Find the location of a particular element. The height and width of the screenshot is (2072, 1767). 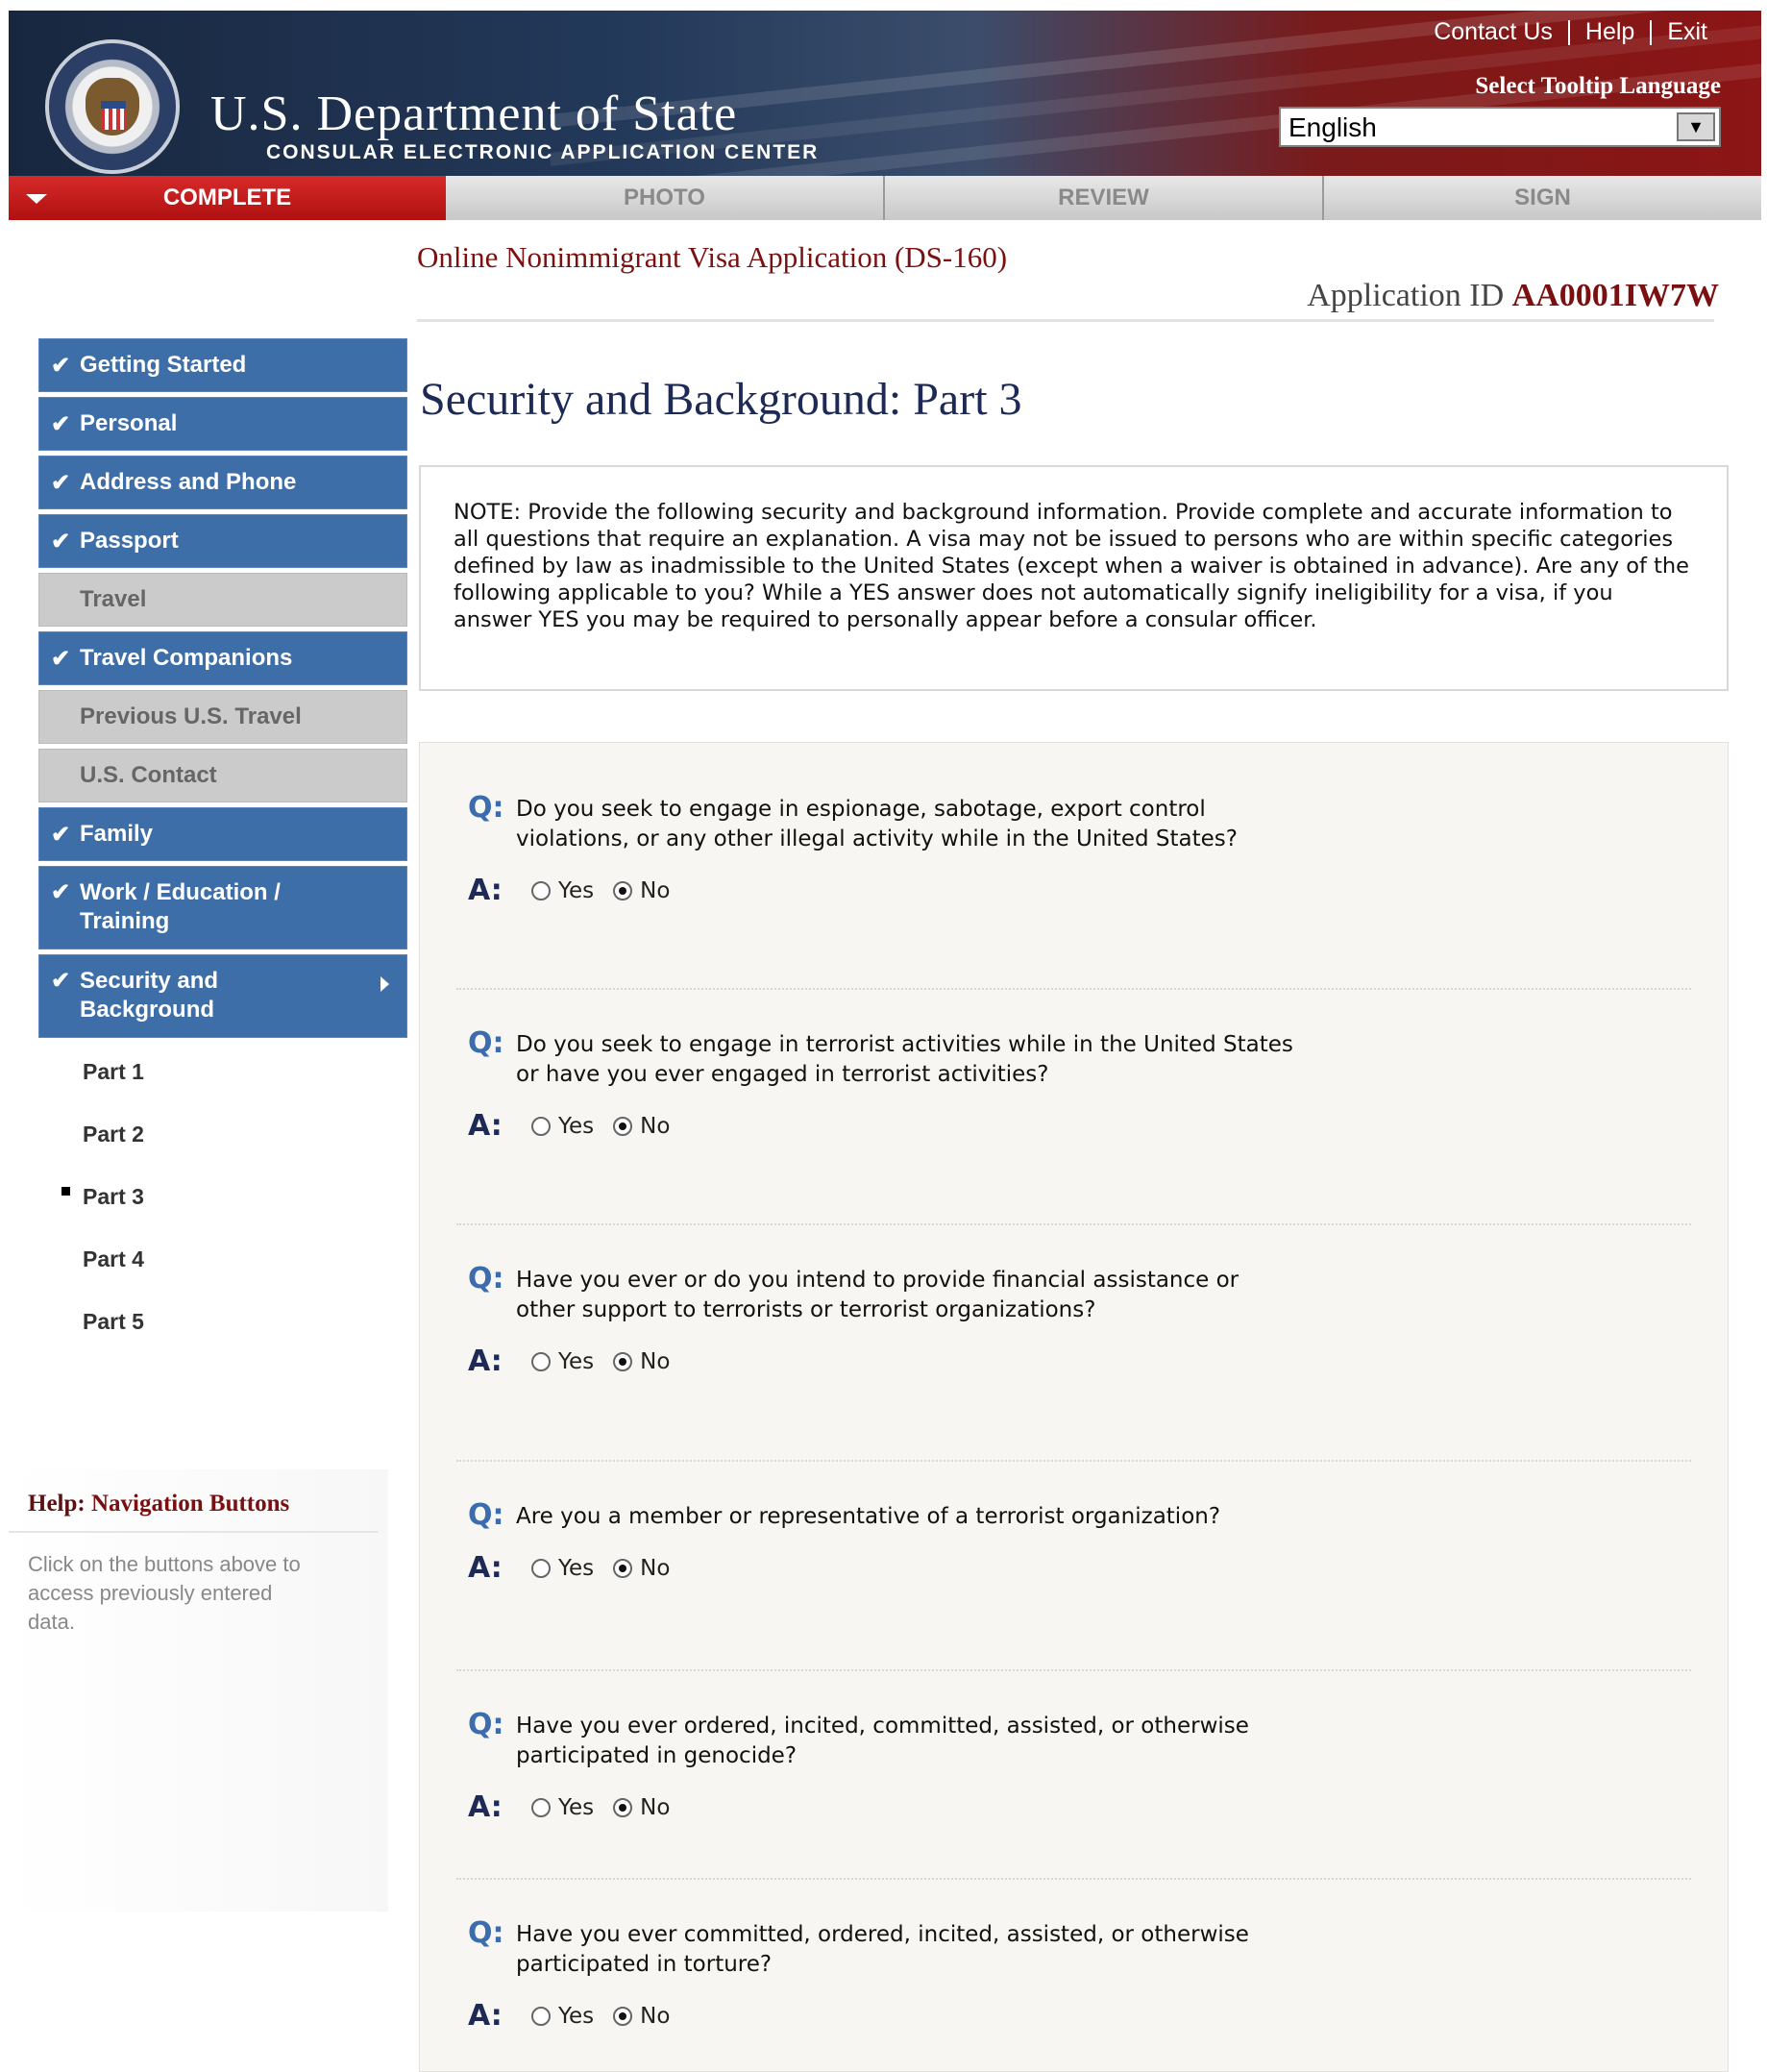

chevron-down-icon: ▼ is located at coordinates (1696, 126).